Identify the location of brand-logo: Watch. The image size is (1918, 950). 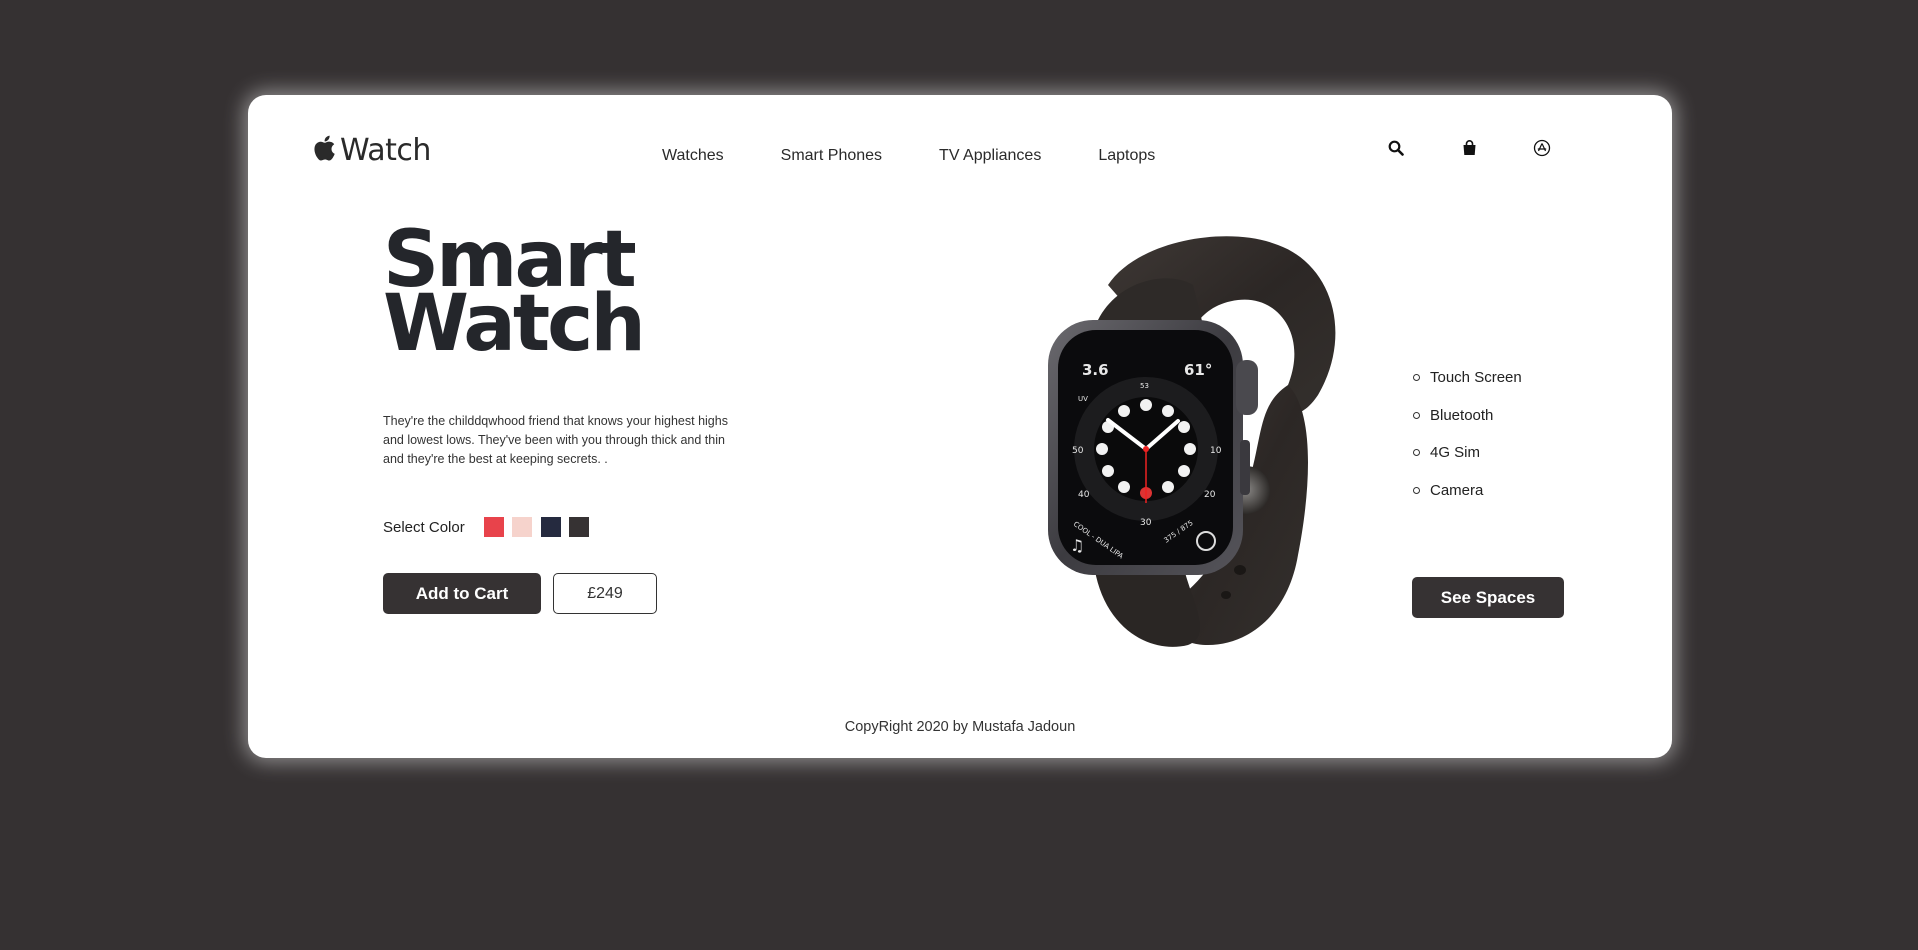
(371, 150).